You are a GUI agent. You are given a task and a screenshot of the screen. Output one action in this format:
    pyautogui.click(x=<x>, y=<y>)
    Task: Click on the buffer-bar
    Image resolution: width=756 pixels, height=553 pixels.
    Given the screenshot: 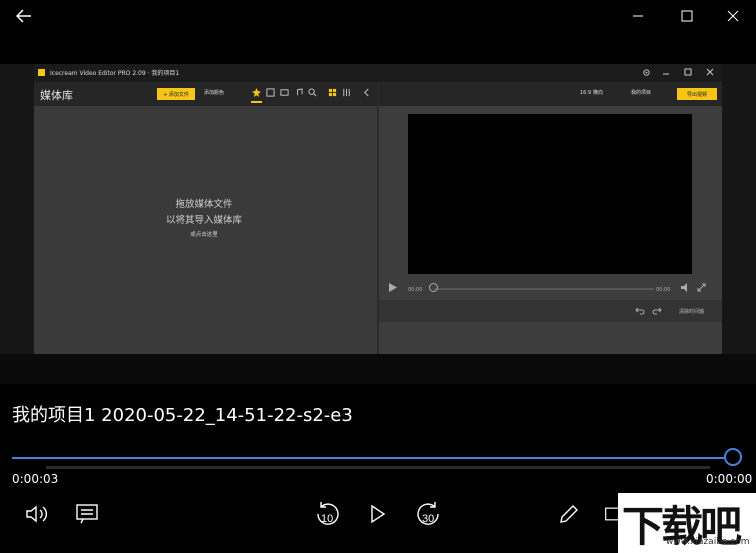 What is the action you would take?
    pyautogui.click(x=378, y=467)
    